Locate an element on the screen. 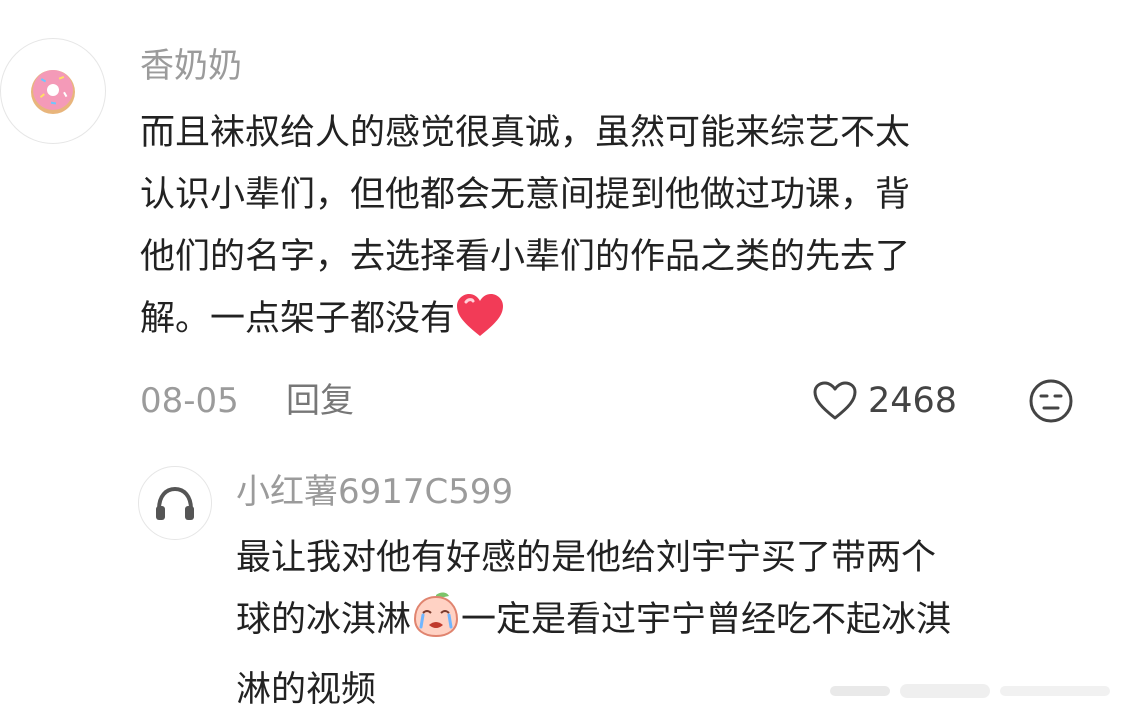 The height and width of the screenshot is (721, 1126). reply-username: 小红薯6917C599 is located at coordinates (374, 492).